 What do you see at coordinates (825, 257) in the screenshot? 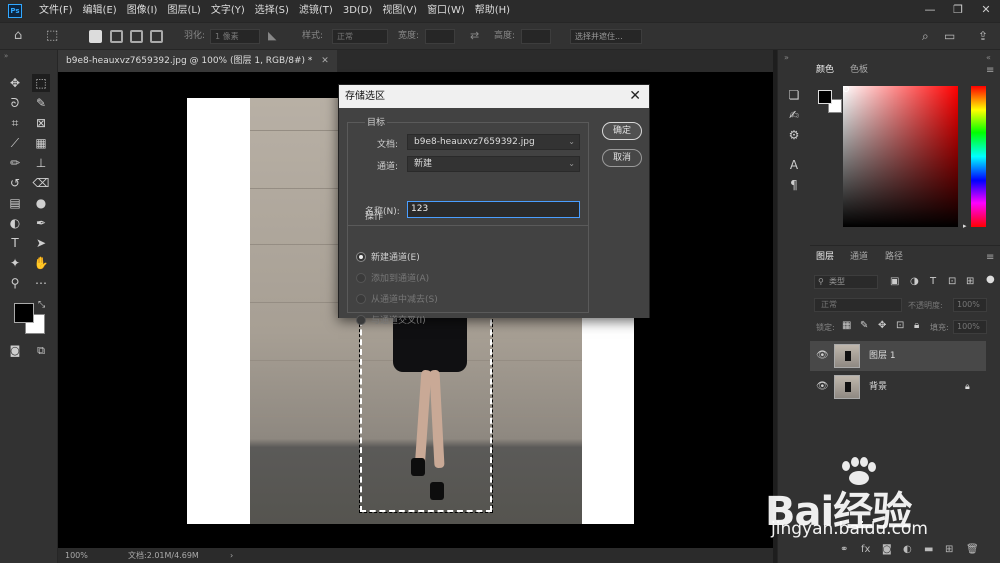
I see `tab-layers: 图层` at bounding box center [825, 257].